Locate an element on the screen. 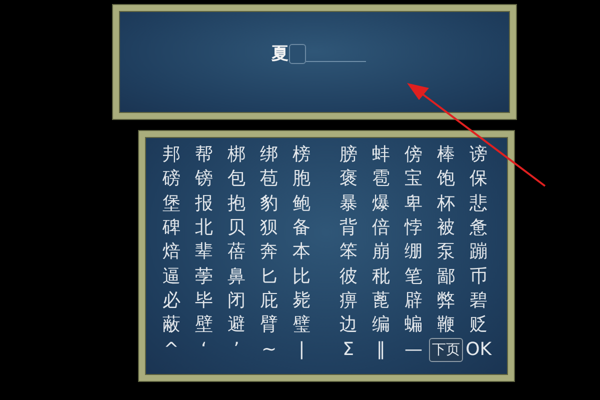 This screenshot has width=600, height=400. character-key: 雹 is located at coordinates (380, 179).